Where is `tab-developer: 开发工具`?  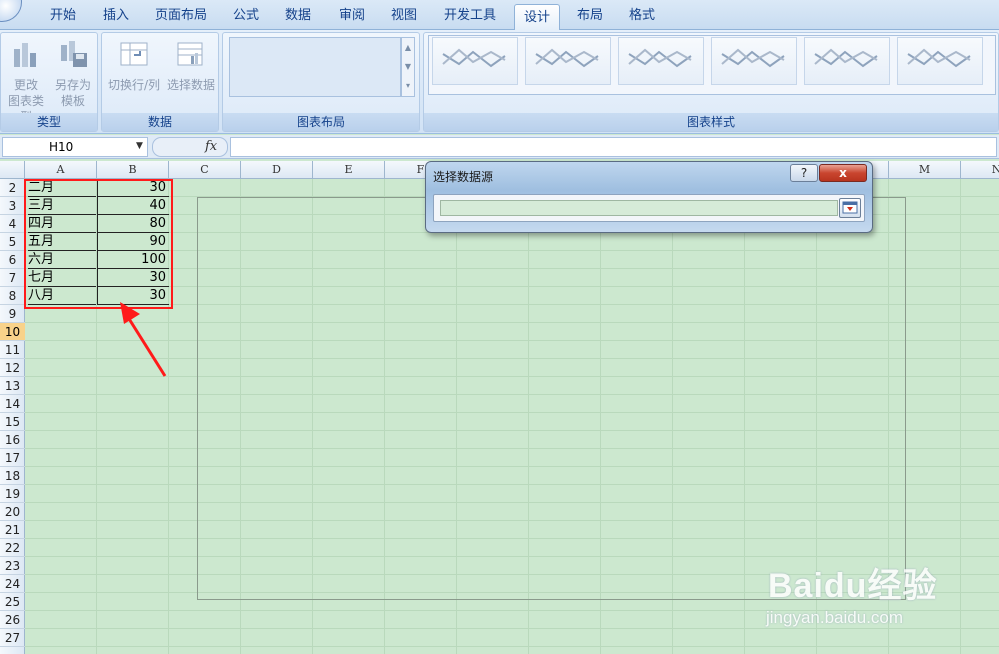 tab-developer: 开发工具 is located at coordinates (470, 16).